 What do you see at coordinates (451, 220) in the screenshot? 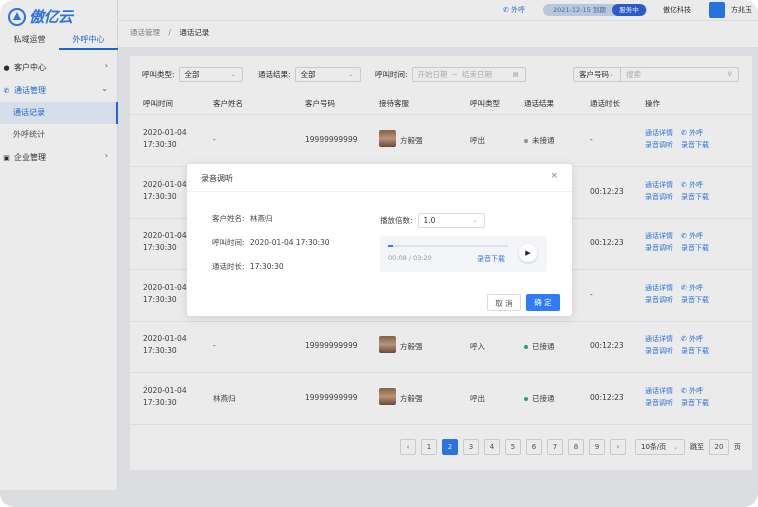
I see `speed-select: 1.0 ⌄` at bounding box center [451, 220].